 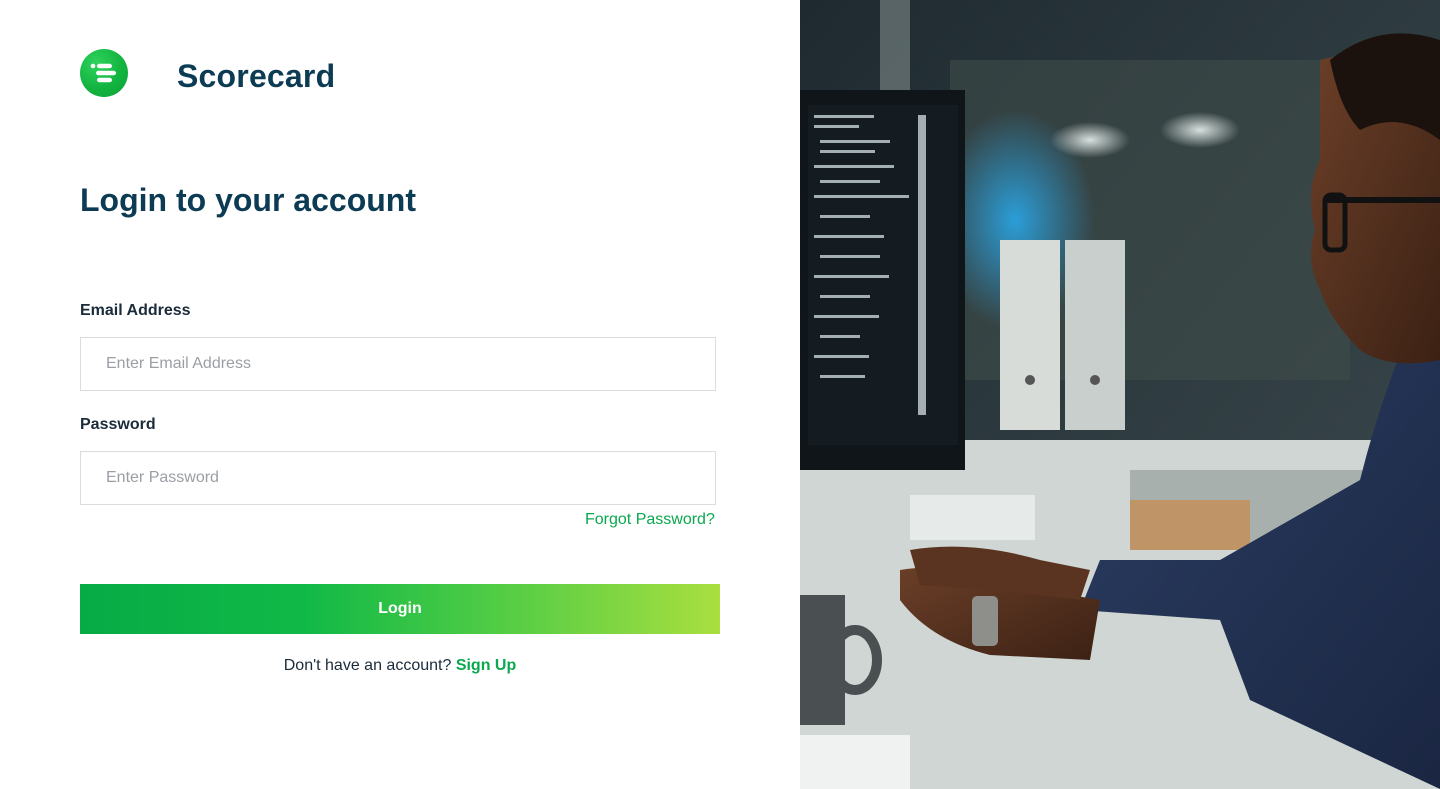 I want to click on brand-name: Scorecard, so click(x=256, y=76).